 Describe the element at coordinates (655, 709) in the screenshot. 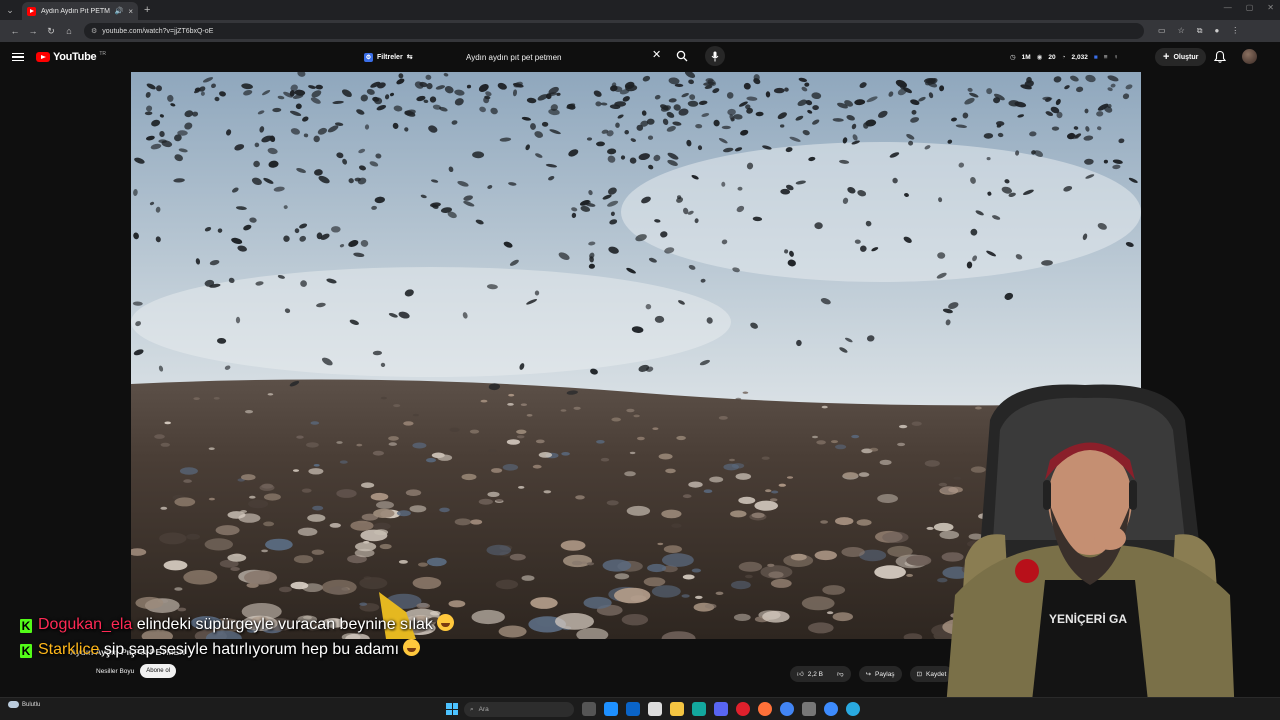

I see `store-icon` at that location.